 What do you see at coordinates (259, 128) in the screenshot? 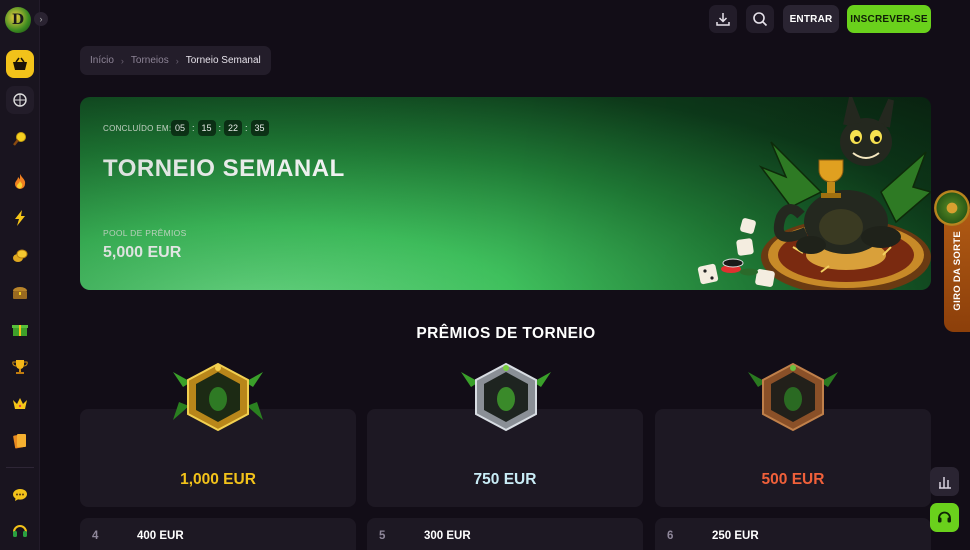
I see `countdown-seconds: 35` at bounding box center [259, 128].